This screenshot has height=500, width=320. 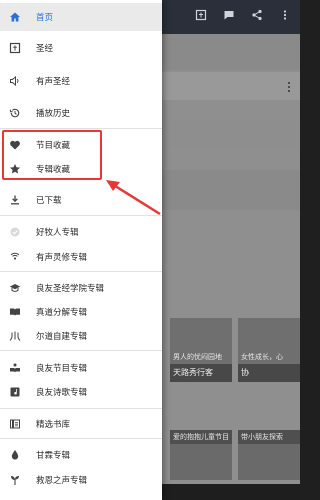 I want to click on download-icon, so click(x=15, y=200).